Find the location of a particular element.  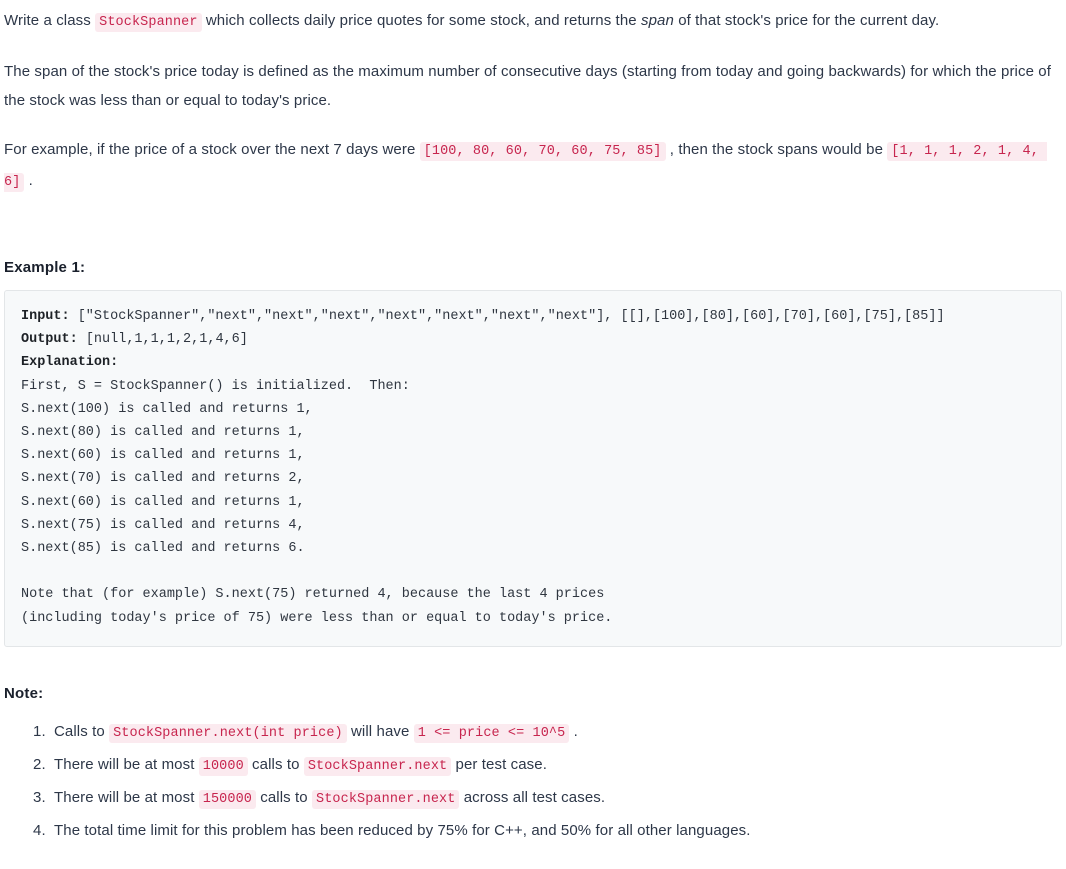

intro-text-1: Write a class is located at coordinates (50, 20).